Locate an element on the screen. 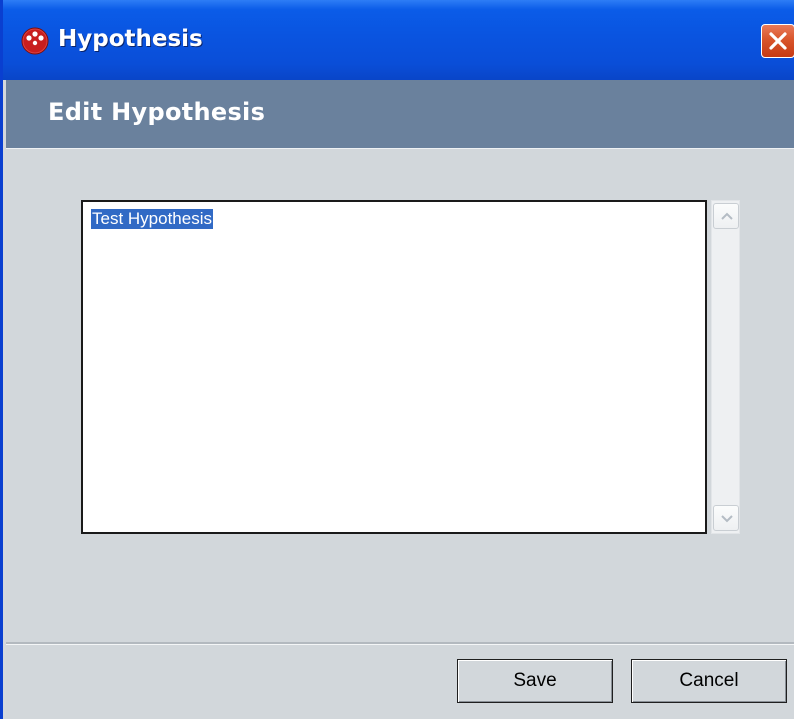  cancel-button: Cancel is located at coordinates (709, 681).